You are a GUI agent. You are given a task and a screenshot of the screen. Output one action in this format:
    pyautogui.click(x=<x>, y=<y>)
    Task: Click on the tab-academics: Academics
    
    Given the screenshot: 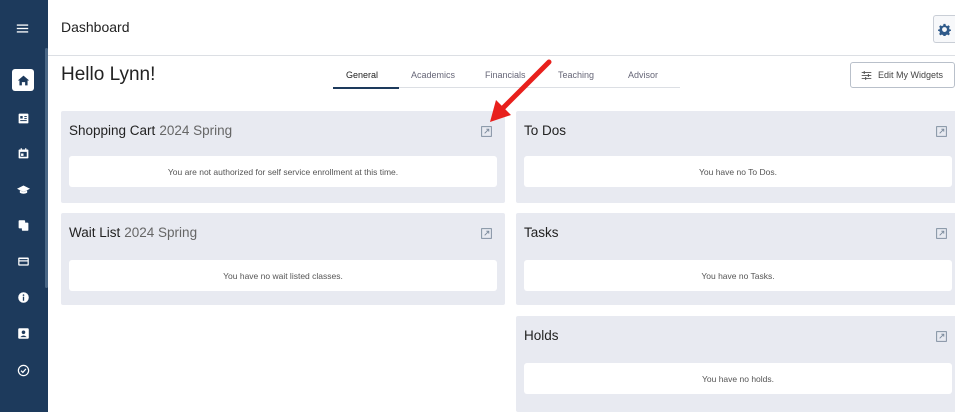 What is the action you would take?
    pyautogui.click(x=433, y=75)
    